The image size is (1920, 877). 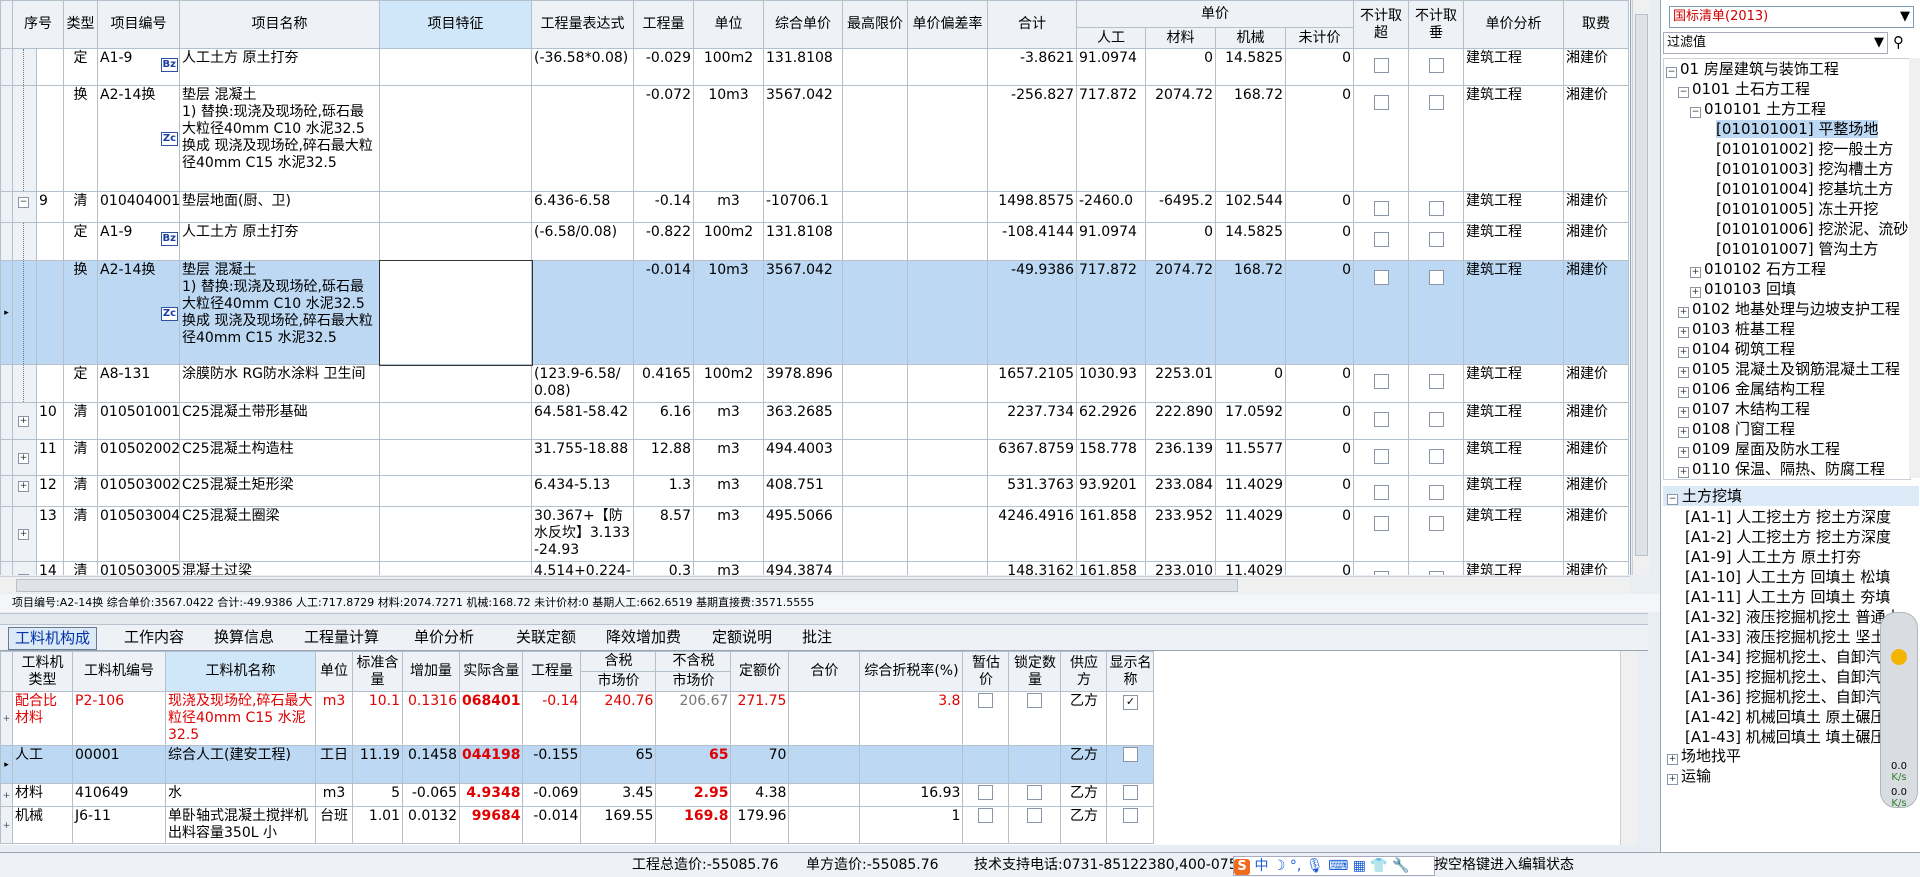 What do you see at coordinates (663, 491) in the screenshot?
I see `row-qty: 1.3` at bounding box center [663, 491].